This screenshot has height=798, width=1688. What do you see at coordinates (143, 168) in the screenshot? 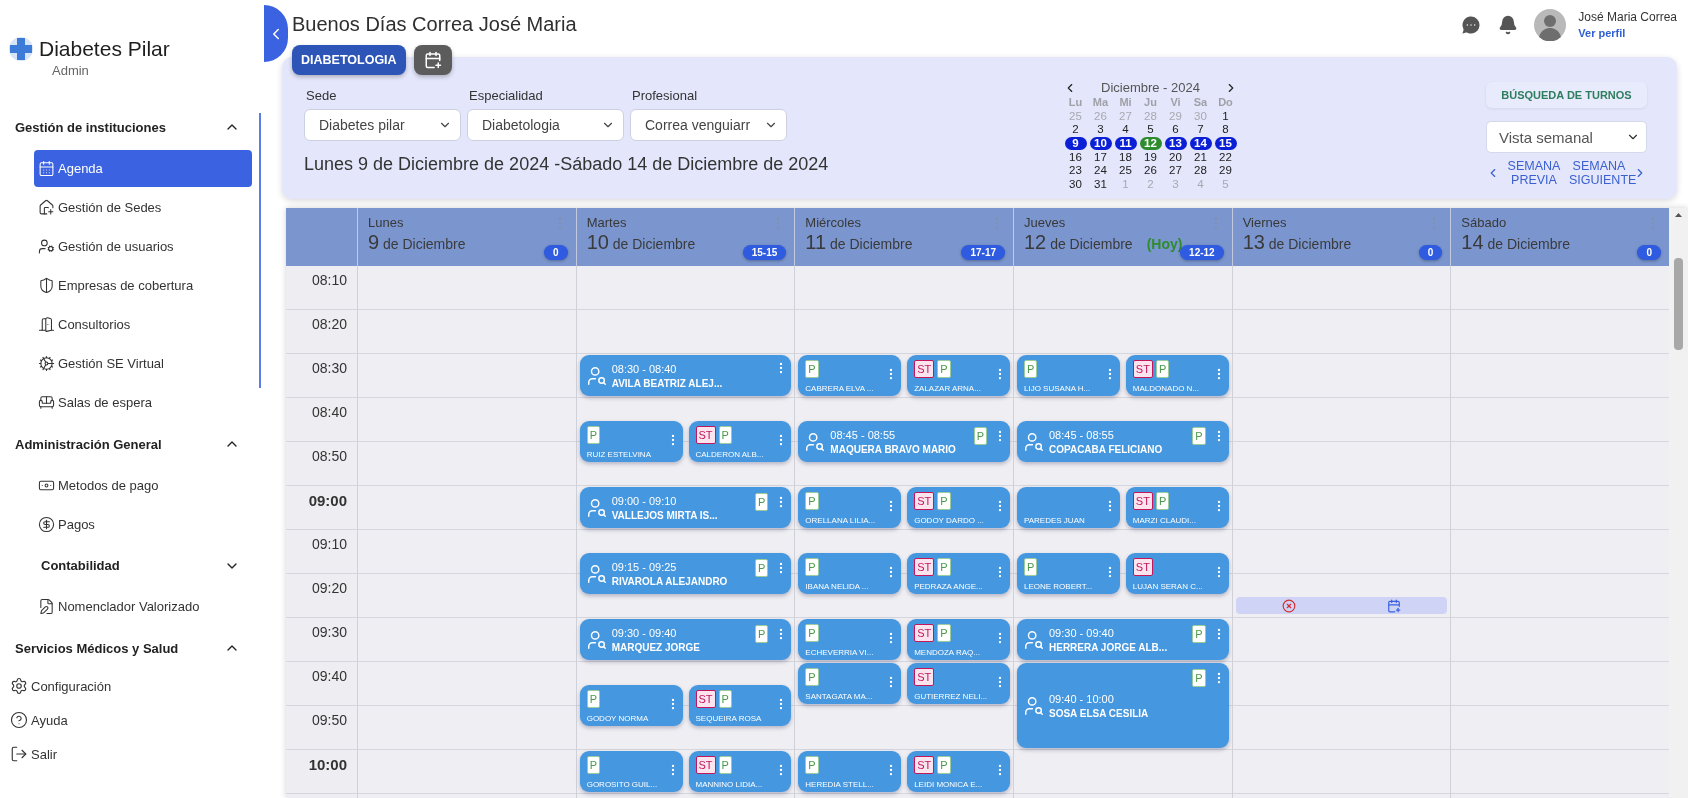
I see `menu-item: Agenda` at bounding box center [143, 168].